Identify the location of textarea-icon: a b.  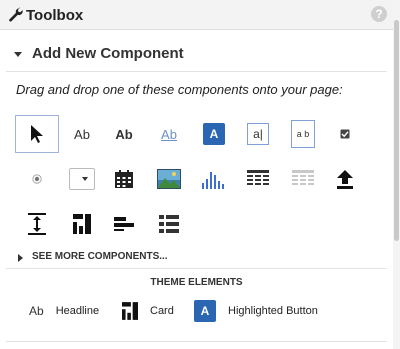
(303, 134).